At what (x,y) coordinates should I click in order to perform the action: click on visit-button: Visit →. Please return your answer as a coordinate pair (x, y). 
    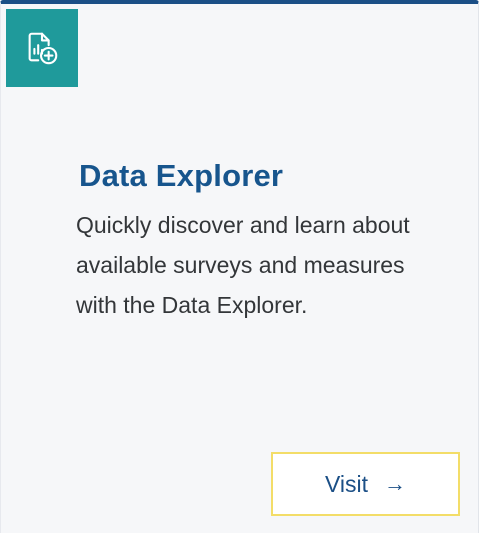
    Looking at the image, I should click on (365, 484).